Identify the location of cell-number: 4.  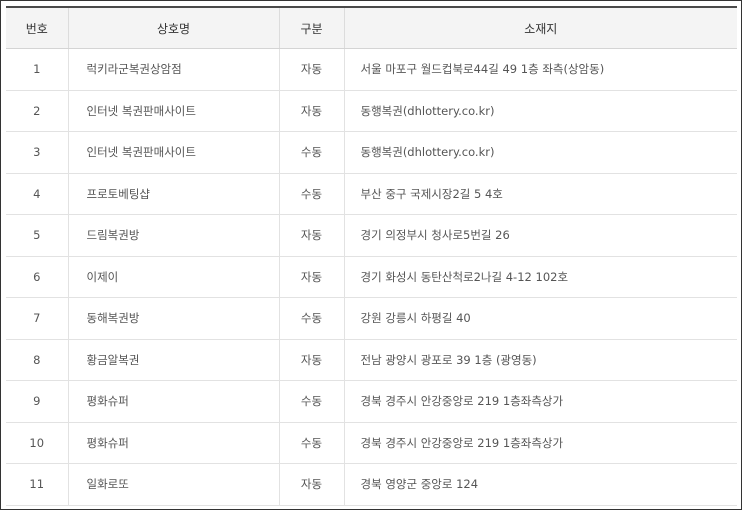
(37, 194).